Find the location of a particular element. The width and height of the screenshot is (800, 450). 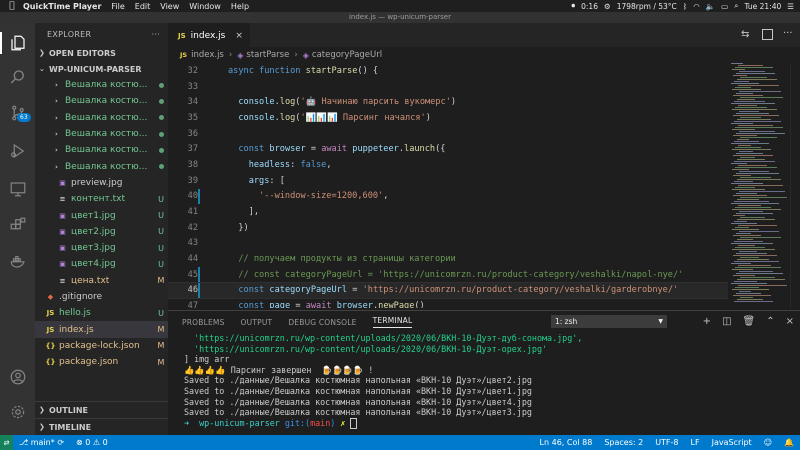

menu-file: File is located at coordinates (117, 6).